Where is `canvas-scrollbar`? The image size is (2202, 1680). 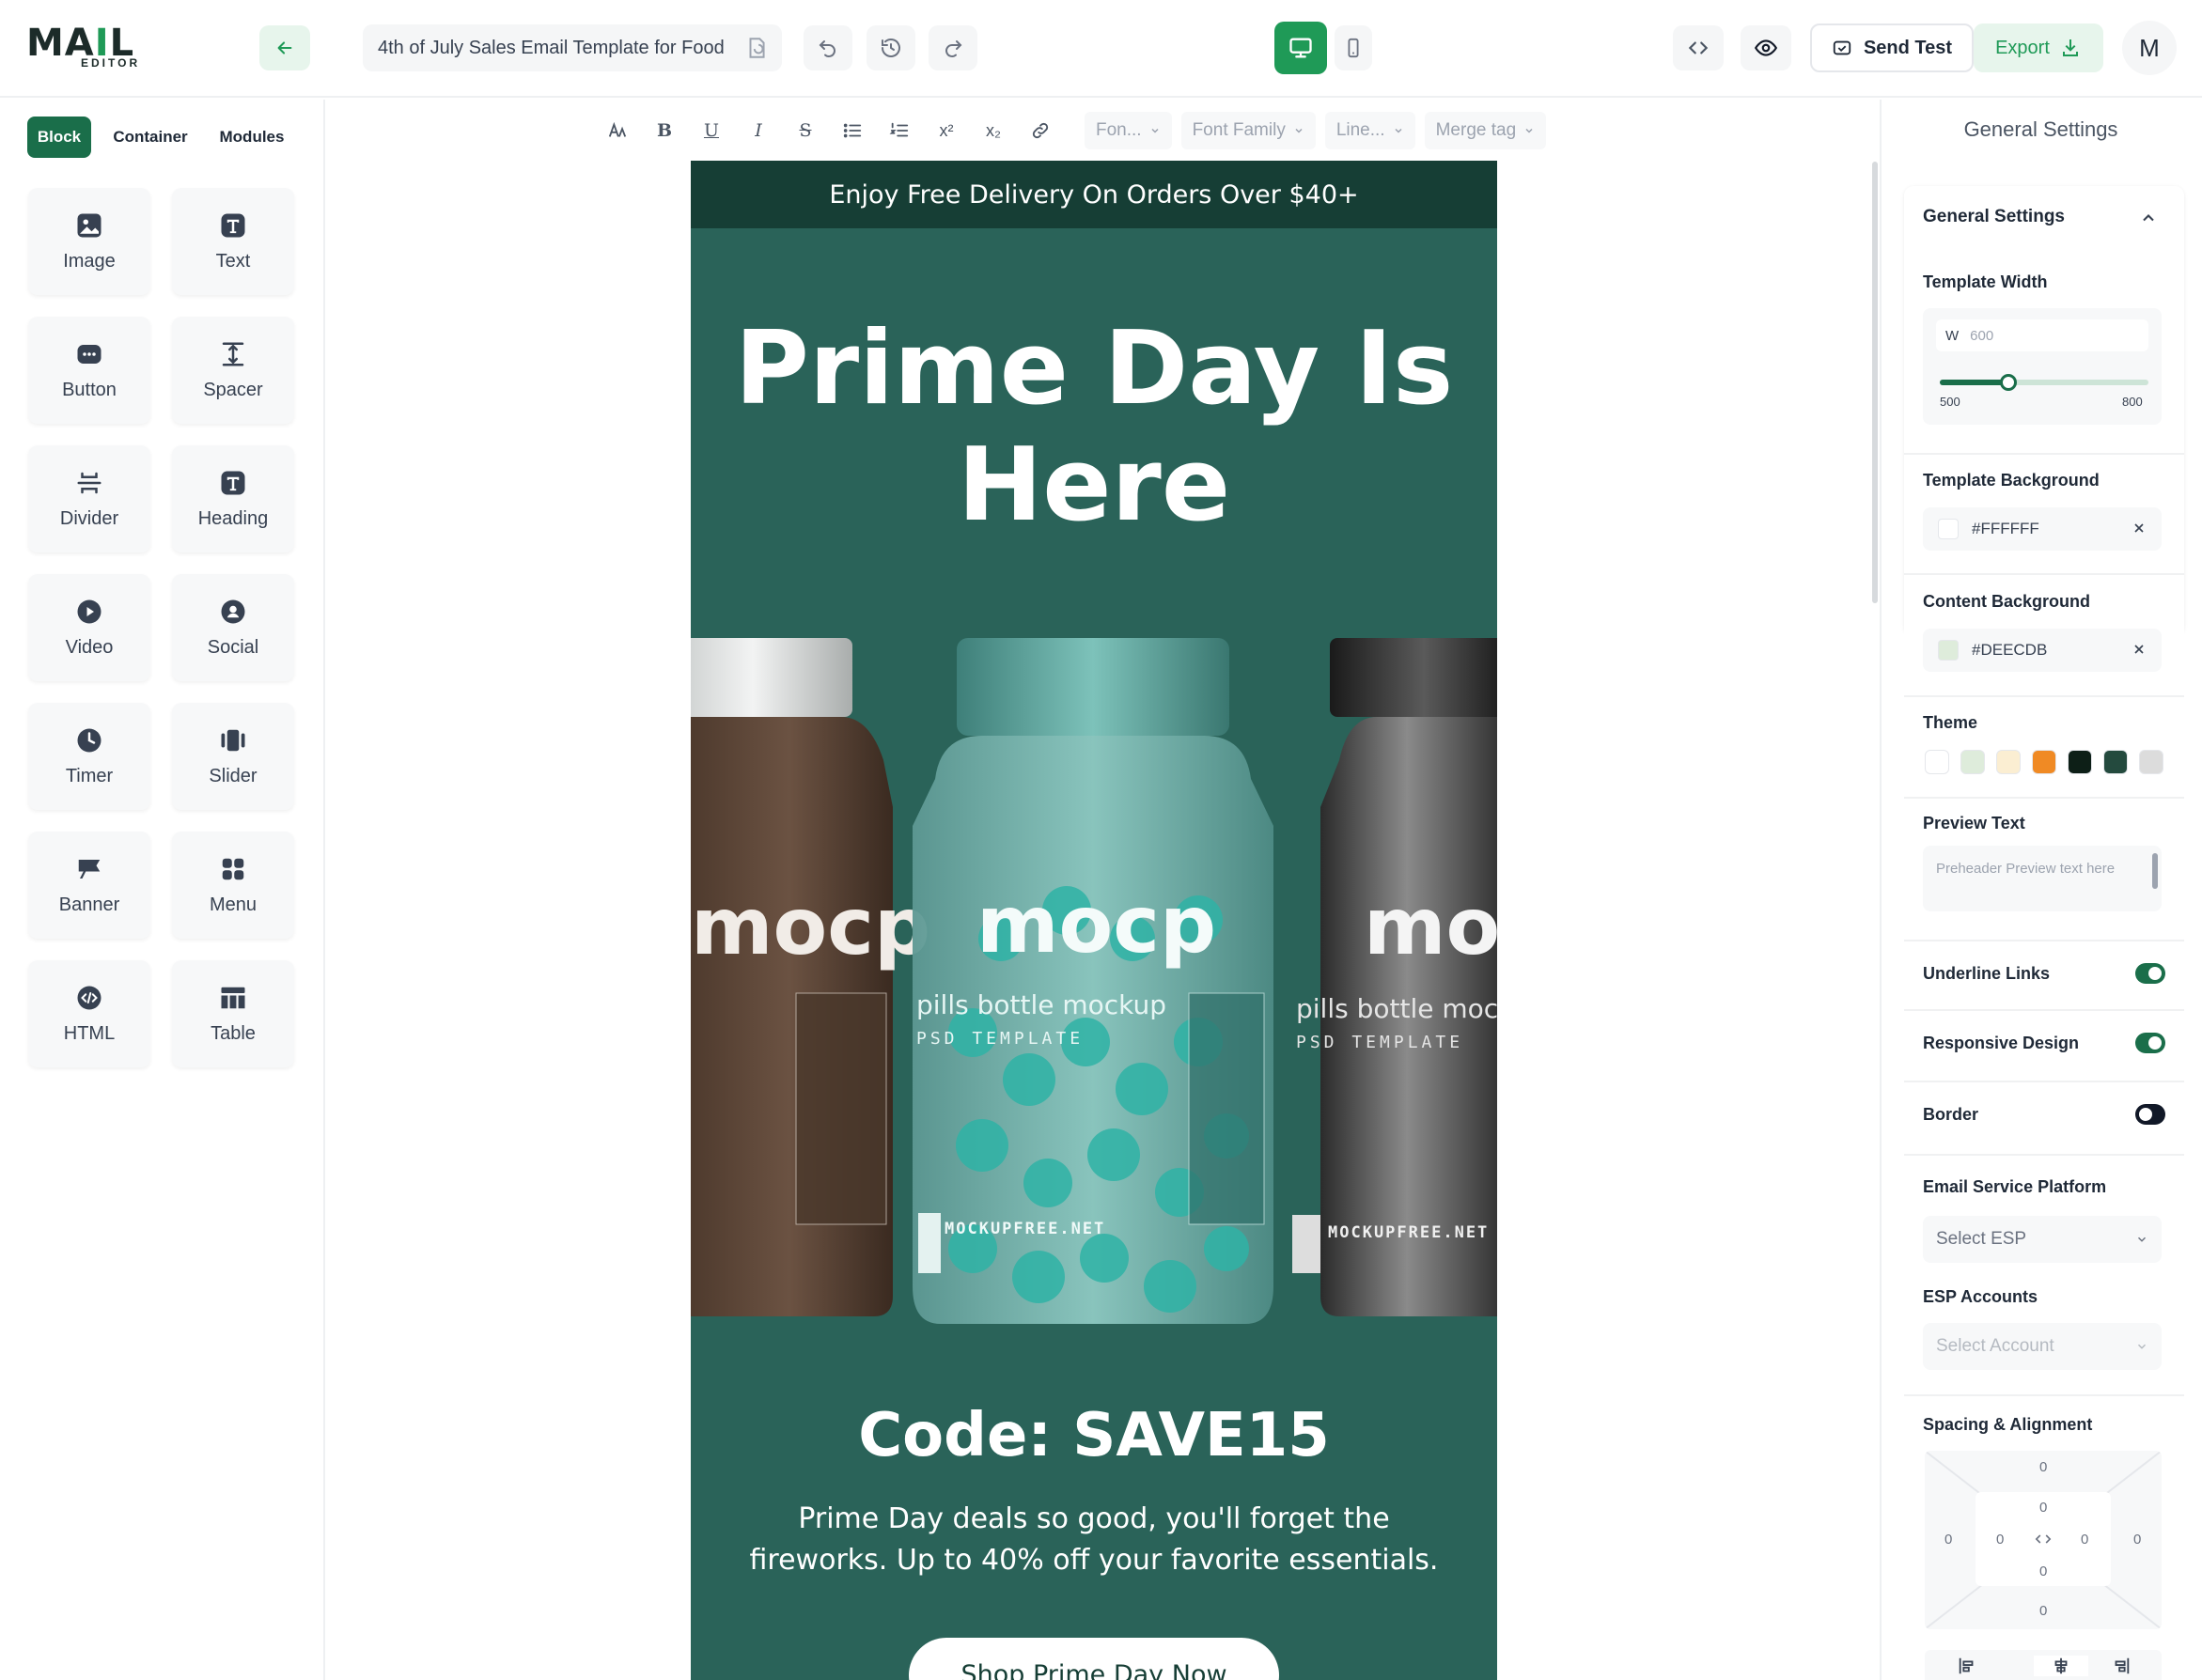 canvas-scrollbar is located at coordinates (1875, 382).